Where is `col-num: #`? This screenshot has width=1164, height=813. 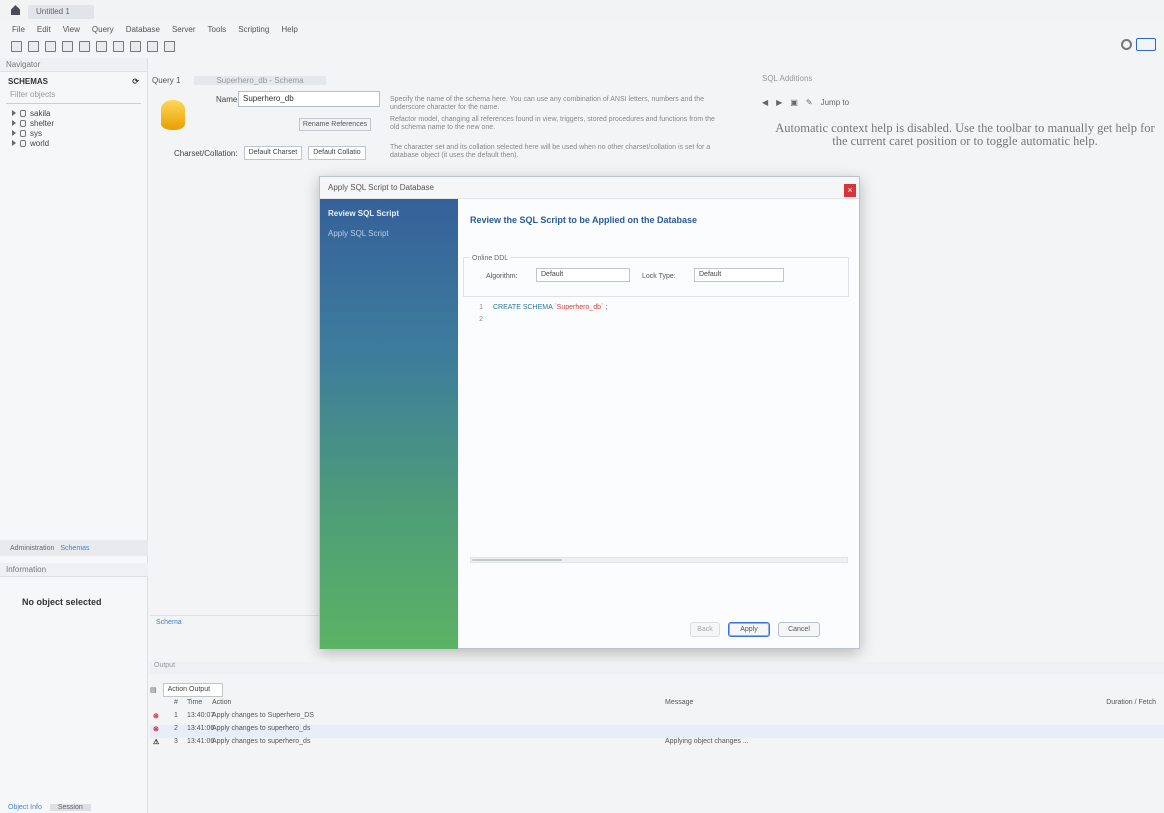
col-num: # is located at coordinates (176, 702).